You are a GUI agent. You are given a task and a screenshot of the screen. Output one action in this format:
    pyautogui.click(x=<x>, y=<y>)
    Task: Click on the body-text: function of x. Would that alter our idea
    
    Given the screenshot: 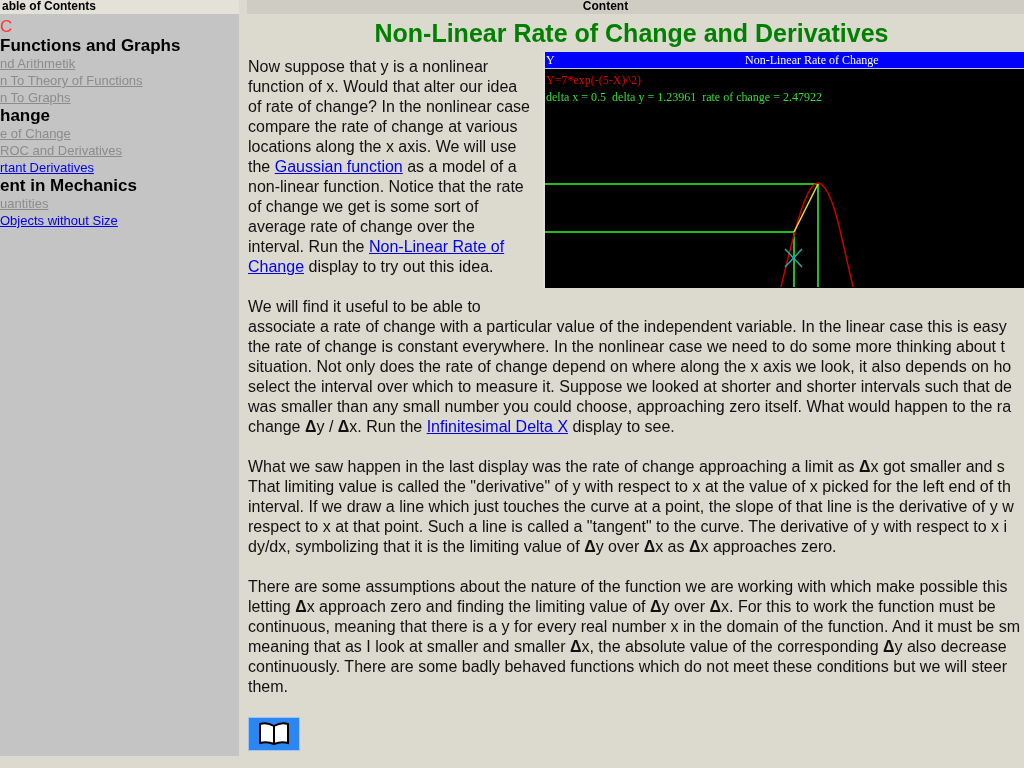 What is the action you would take?
    pyautogui.click(x=383, y=86)
    